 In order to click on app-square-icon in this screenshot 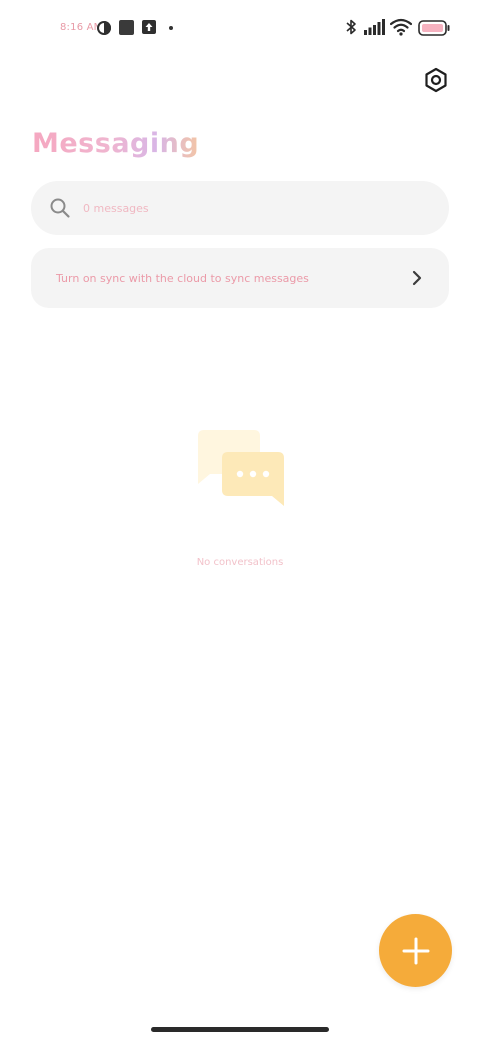, I will do `click(126, 27)`.